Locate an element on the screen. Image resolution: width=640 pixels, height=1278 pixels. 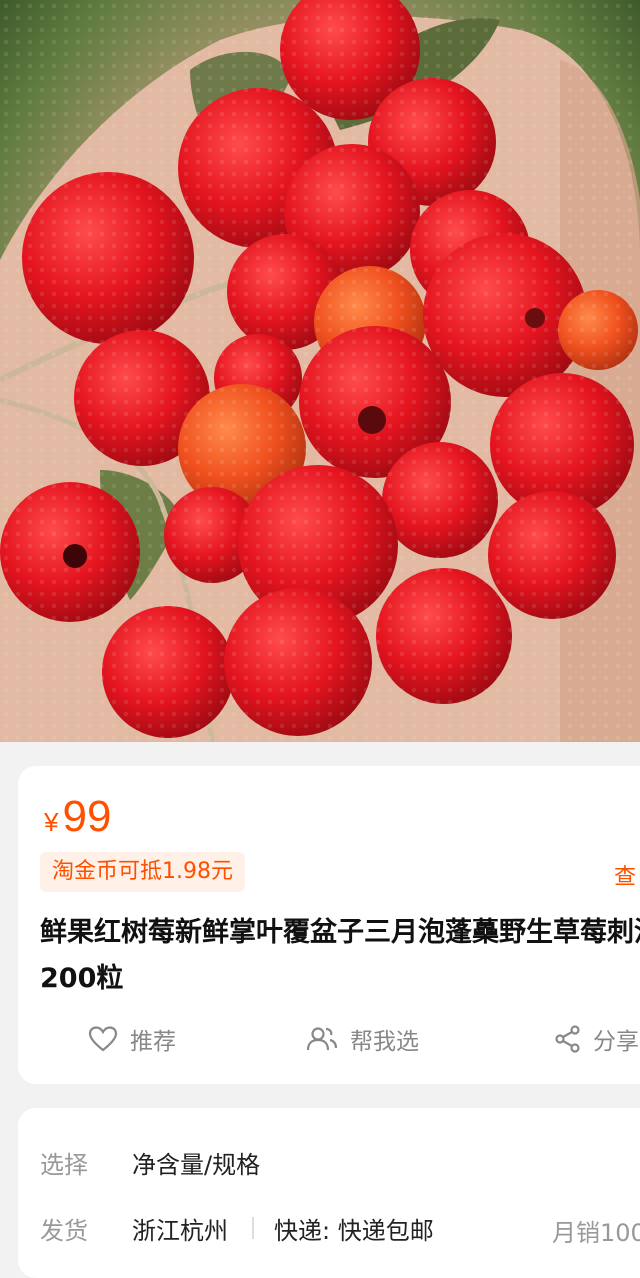
action-bar: 推荐 帮我选 分享 is located at coordinates (329, 1042).